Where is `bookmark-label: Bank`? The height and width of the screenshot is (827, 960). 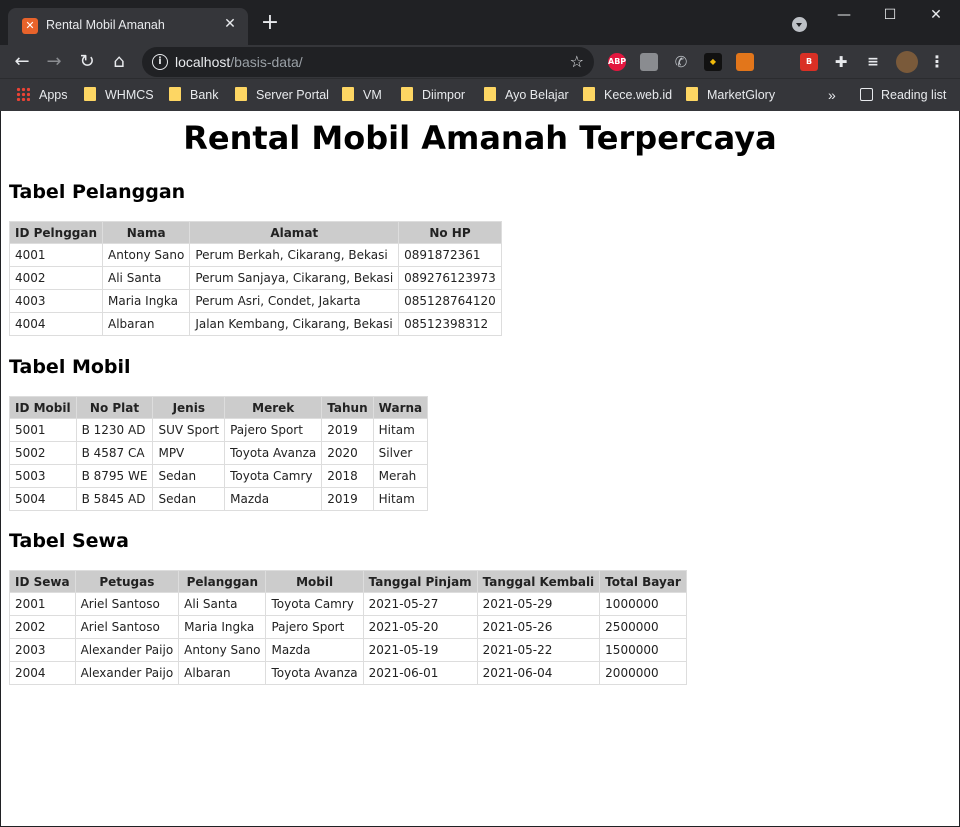
bookmark-label: Bank is located at coordinates (204, 95).